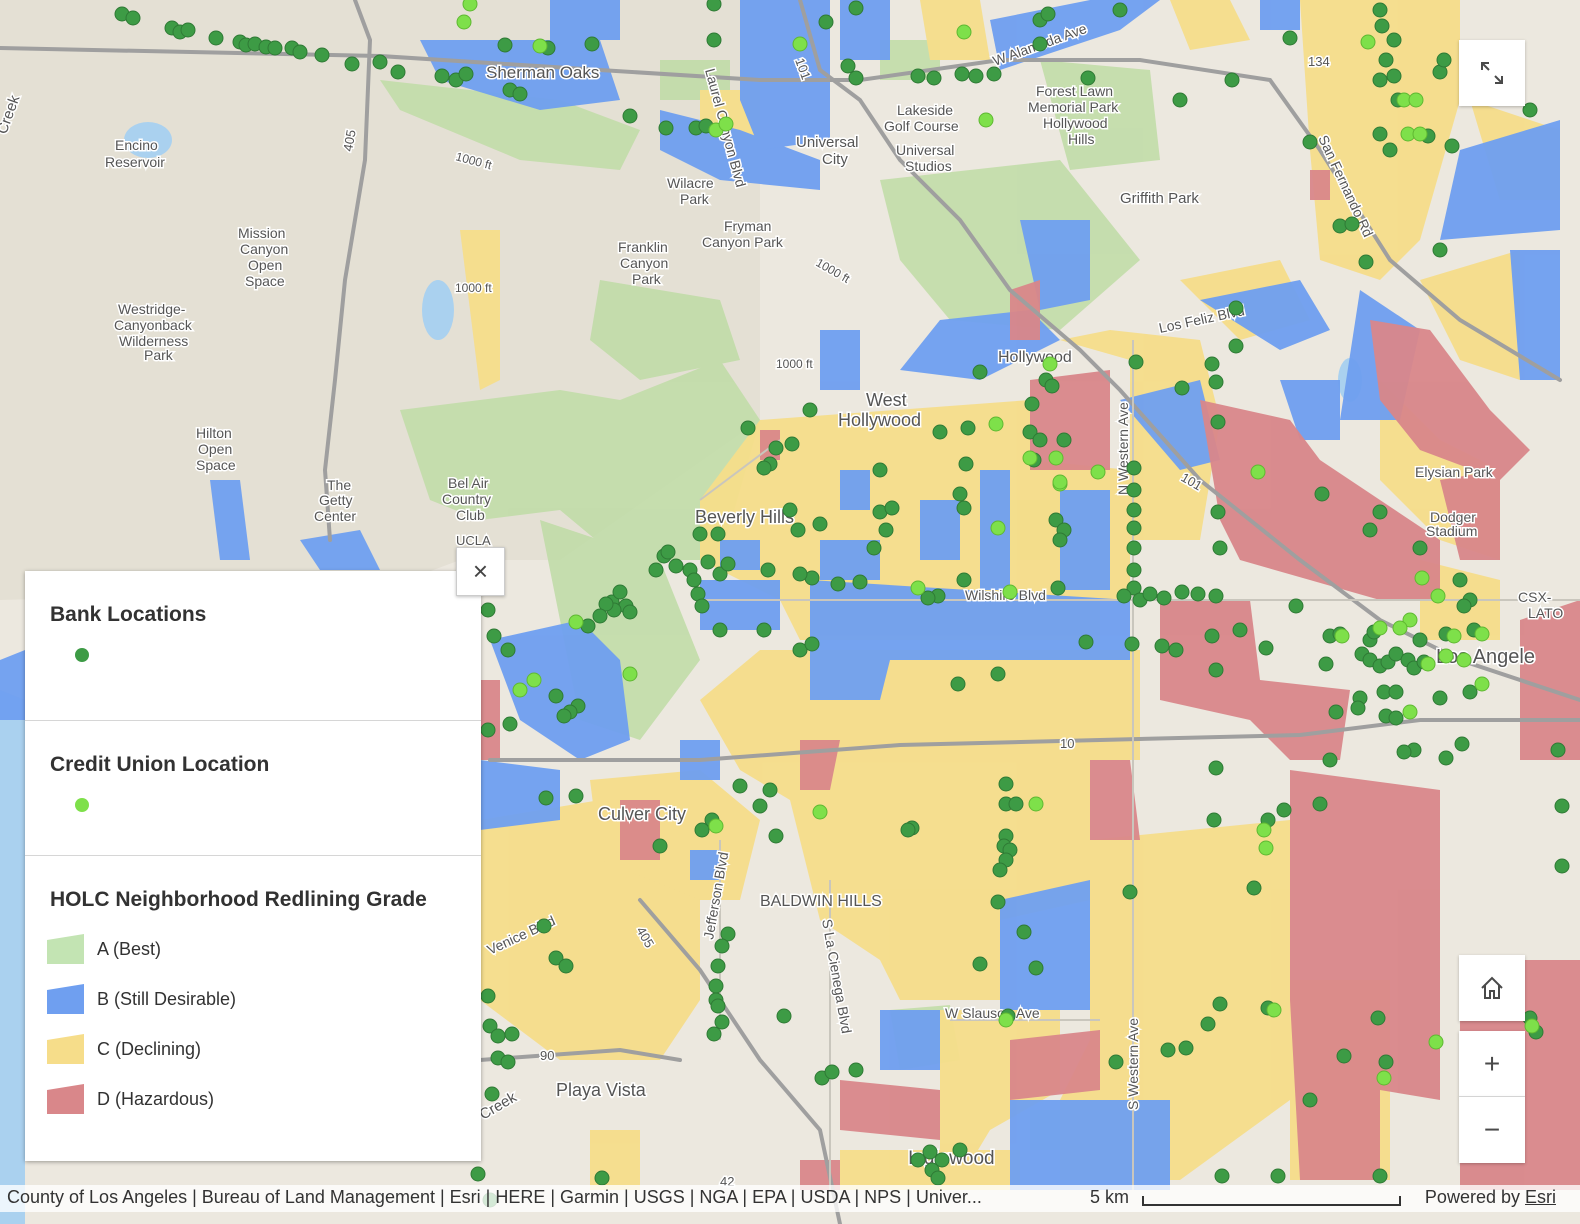 This screenshot has height=1224, width=1580. I want to click on home-button, so click(1492, 988).